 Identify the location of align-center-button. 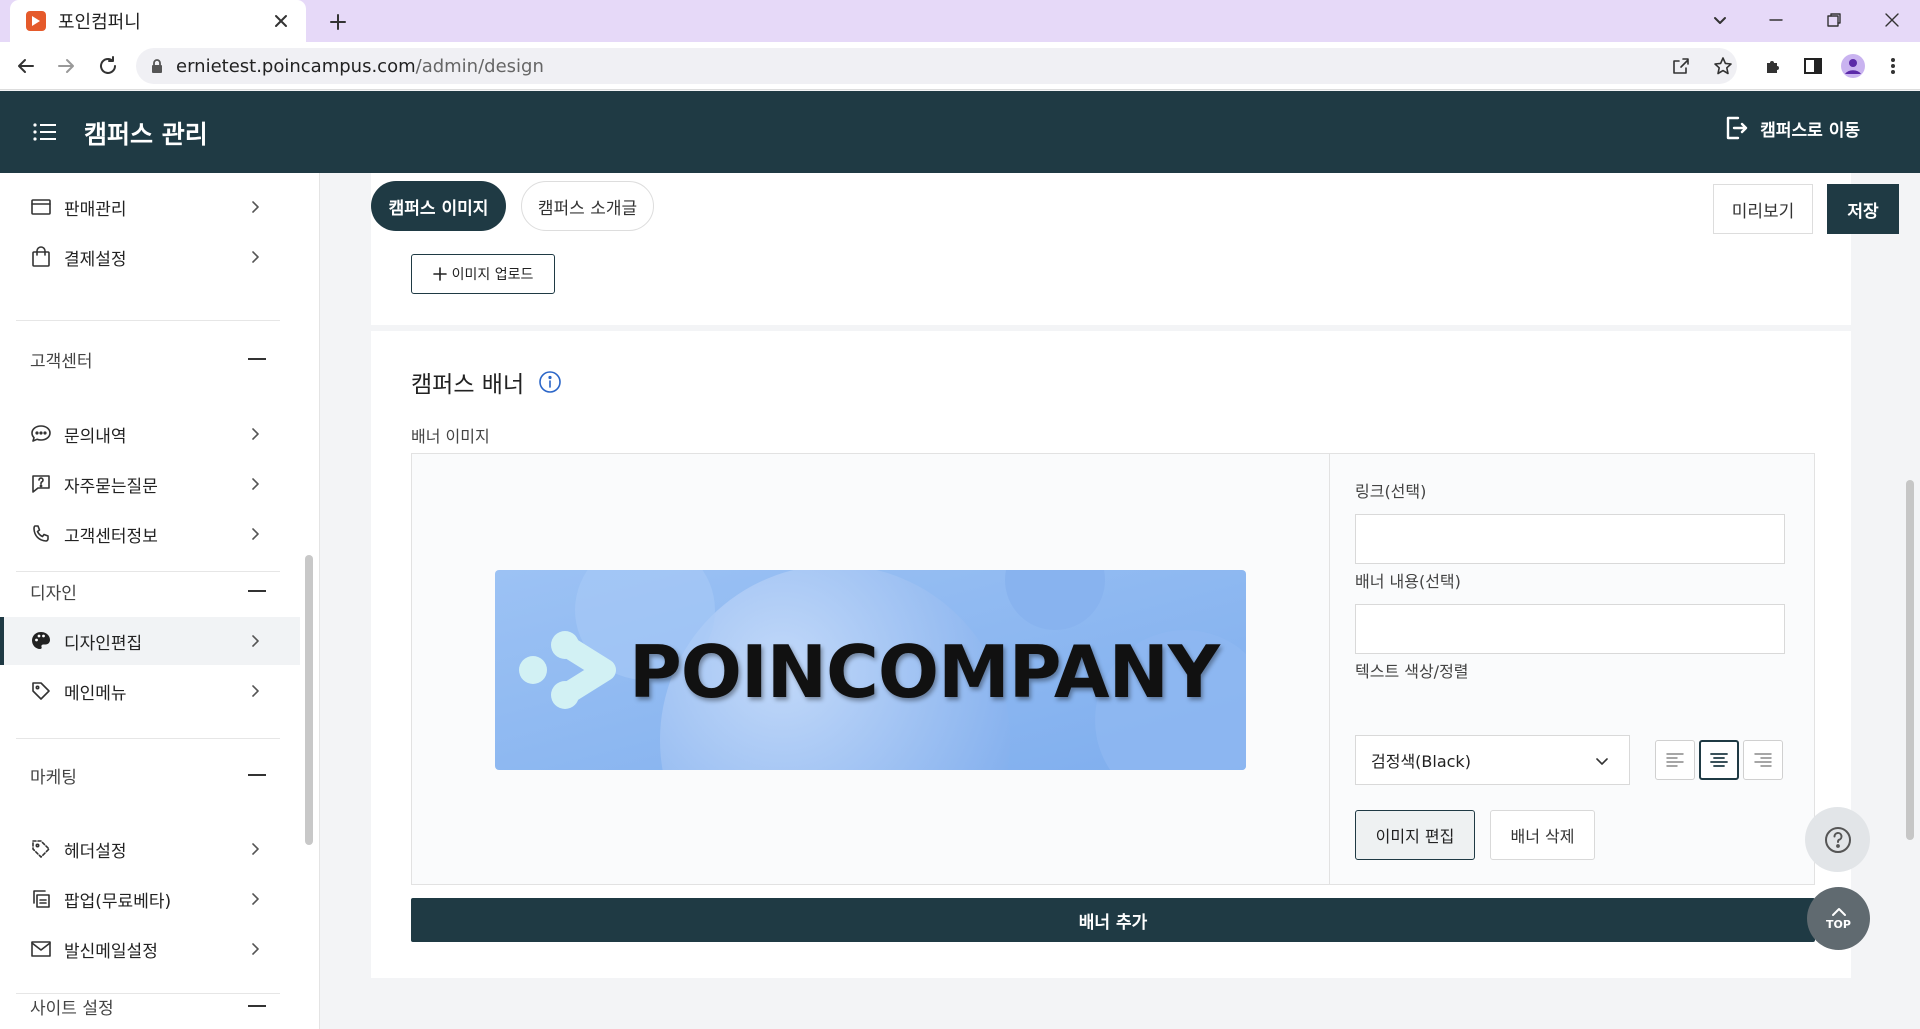
(1719, 760).